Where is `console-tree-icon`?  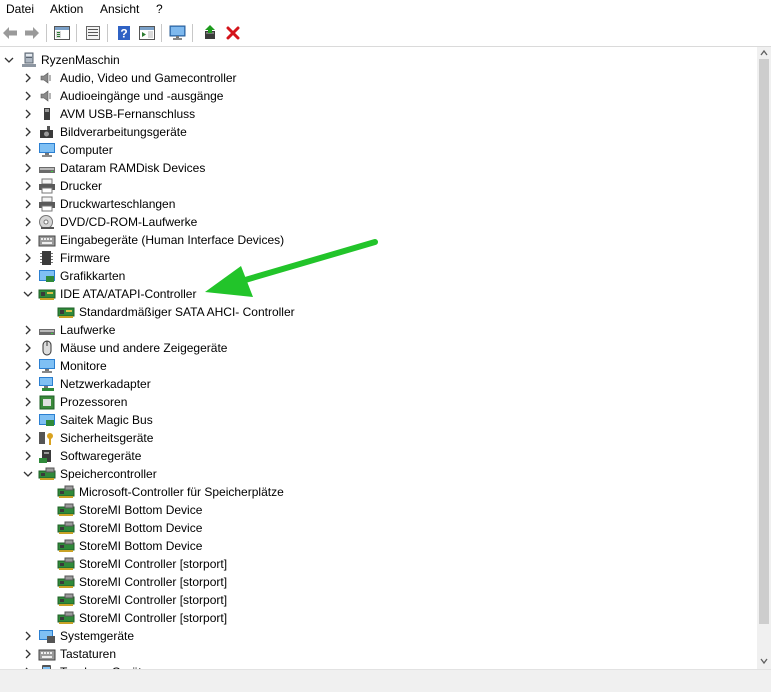 console-tree-icon is located at coordinates (62, 33).